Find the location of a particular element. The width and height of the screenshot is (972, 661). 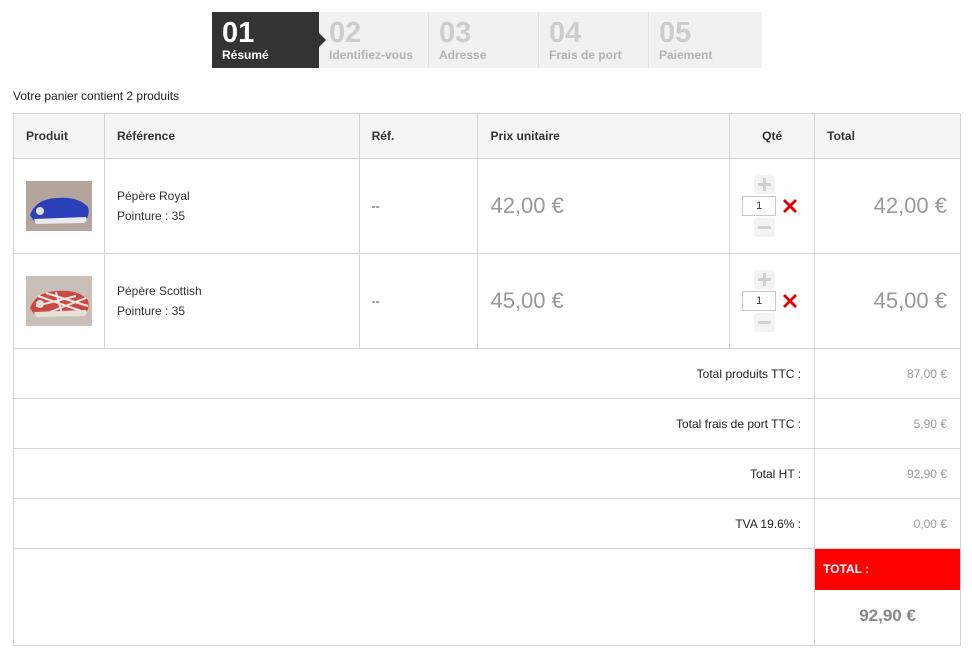

total-ht-label: Total HT : is located at coordinates (414, 473).